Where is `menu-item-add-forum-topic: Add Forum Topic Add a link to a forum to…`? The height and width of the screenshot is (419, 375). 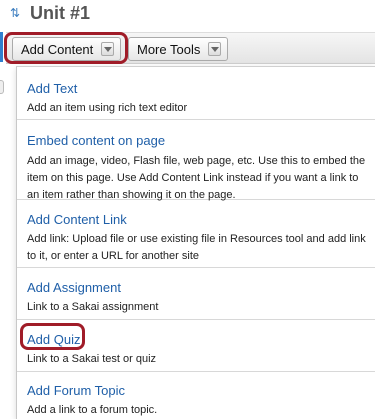
menu-item-add-forum-topic: Add Forum Topic Add a link to a forum to… is located at coordinates (196, 395).